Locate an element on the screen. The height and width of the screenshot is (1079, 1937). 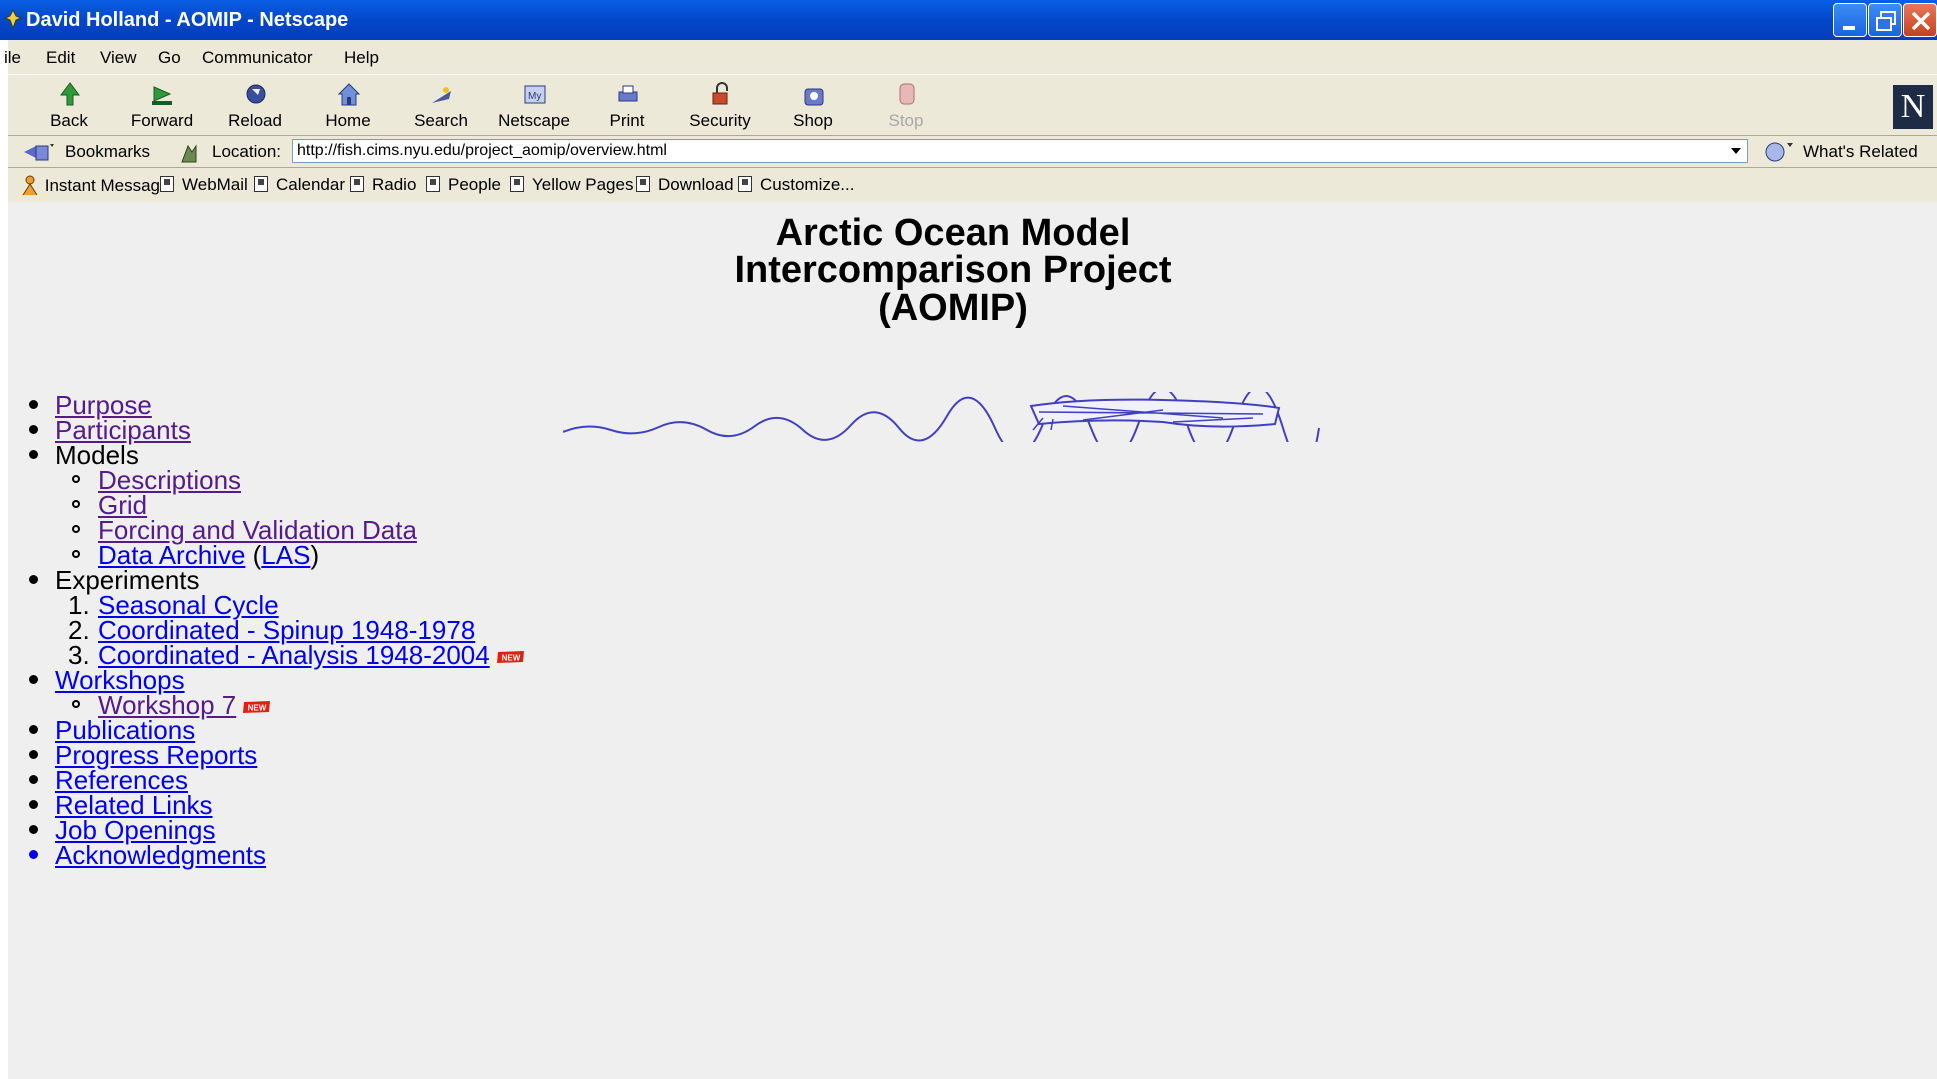
forward-label: Forward is located at coordinates (162, 120).